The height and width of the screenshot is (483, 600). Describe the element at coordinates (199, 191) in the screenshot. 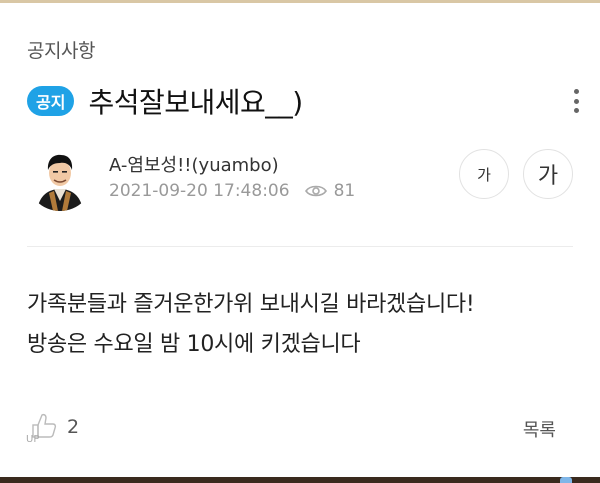

I see `post-date: 2021-09-20 17:48:06` at that location.